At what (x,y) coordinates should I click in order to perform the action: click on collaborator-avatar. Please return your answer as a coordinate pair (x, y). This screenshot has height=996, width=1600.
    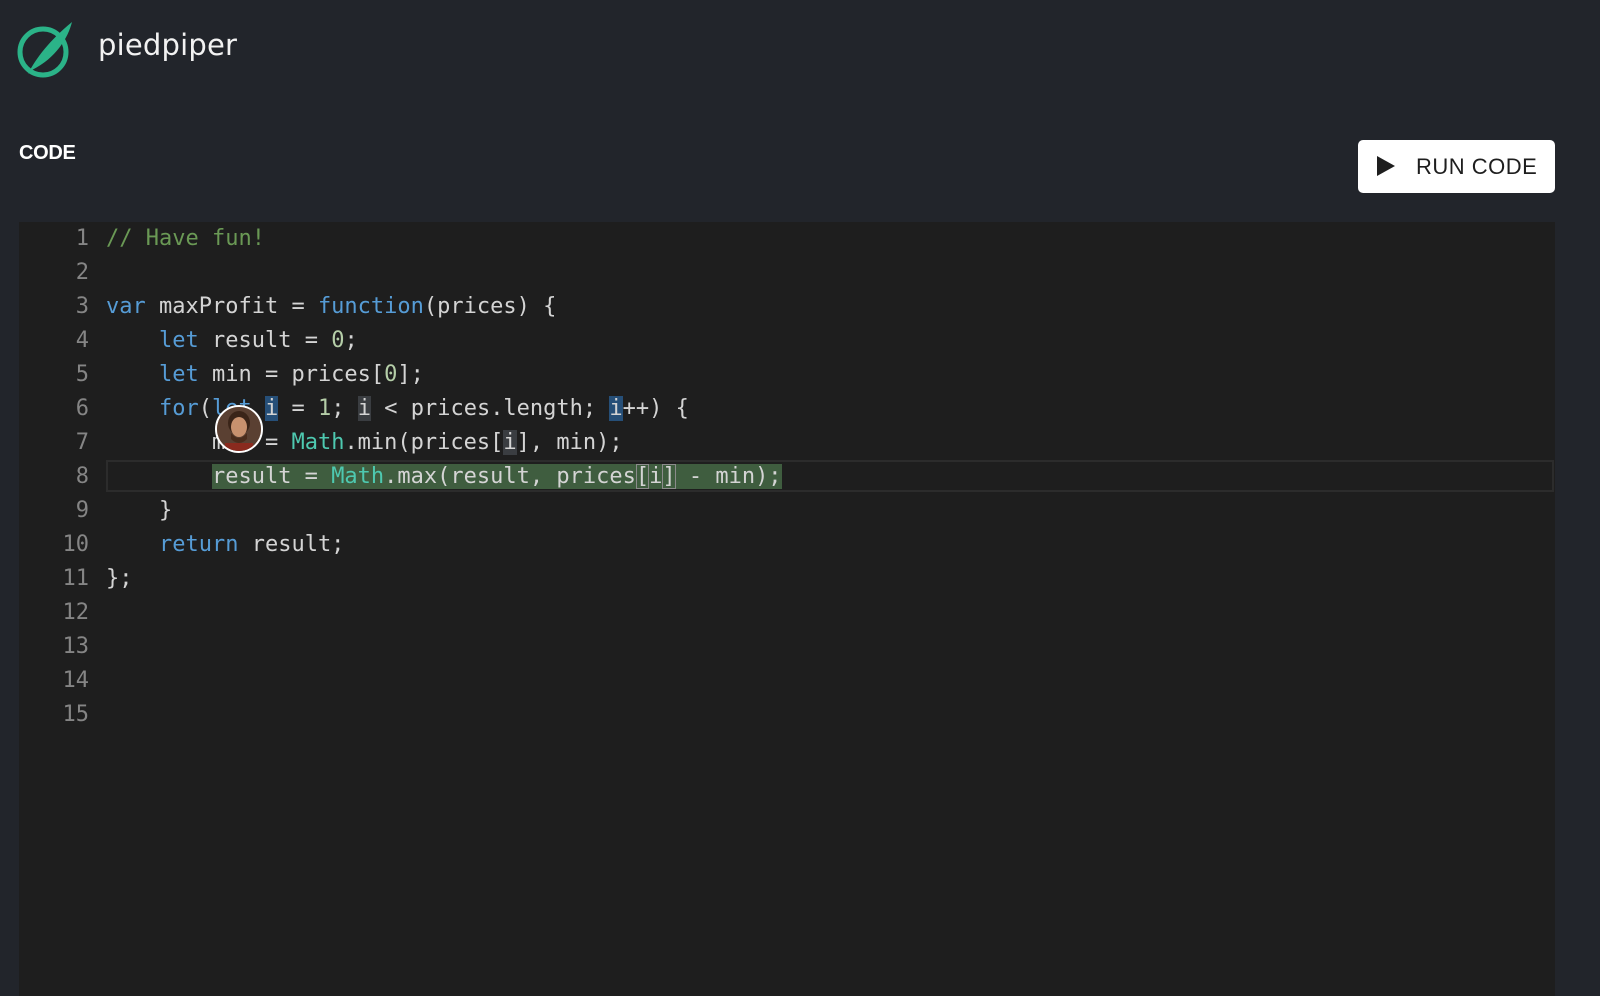
    Looking at the image, I should click on (239, 429).